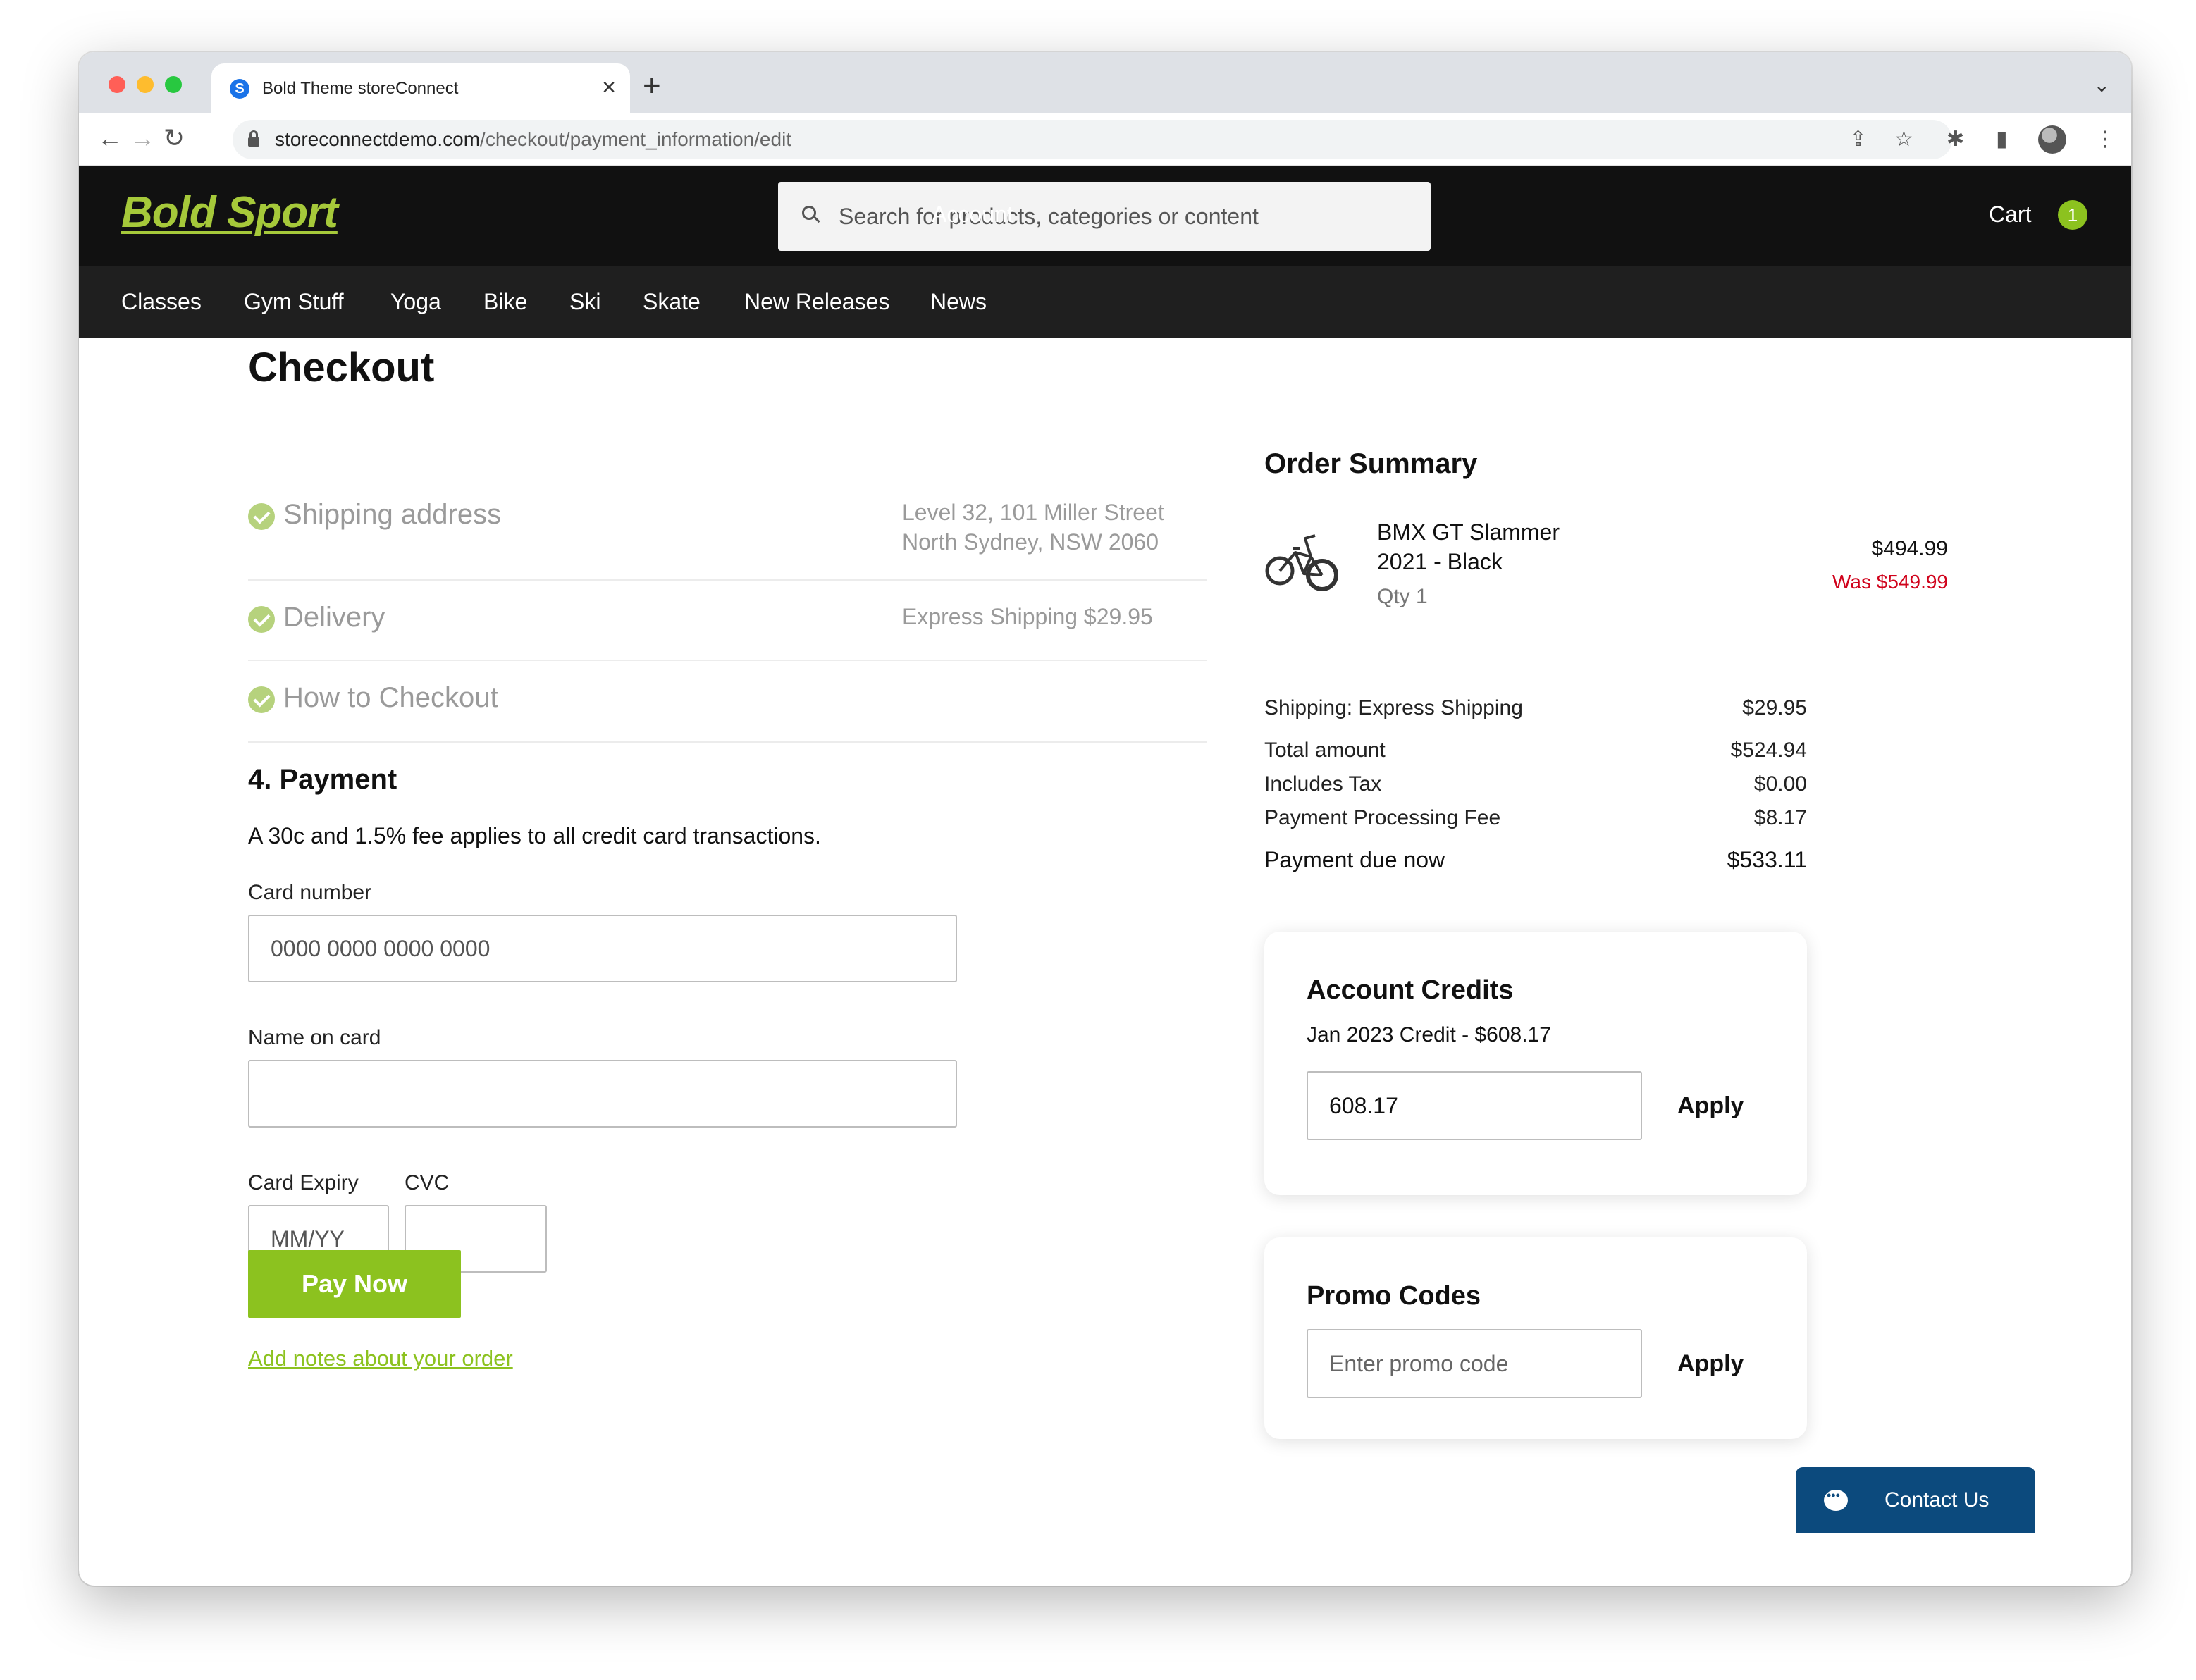  I want to click on card-number-input, so click(603, 948).